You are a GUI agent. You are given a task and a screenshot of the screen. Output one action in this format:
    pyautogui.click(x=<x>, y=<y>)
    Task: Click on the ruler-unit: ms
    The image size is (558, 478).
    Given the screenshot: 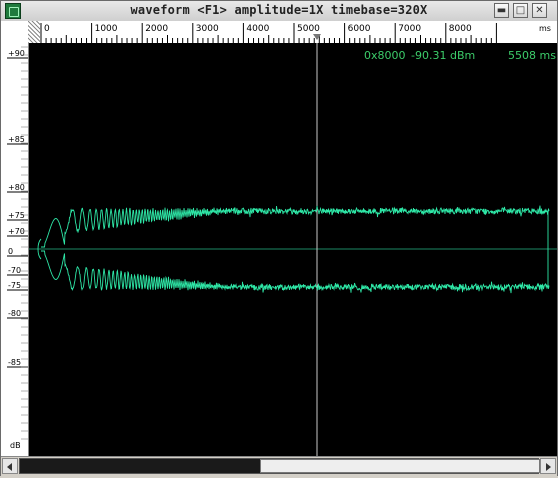 What is the action you would take?
    pyautogui.click(x=545, y=28)
    